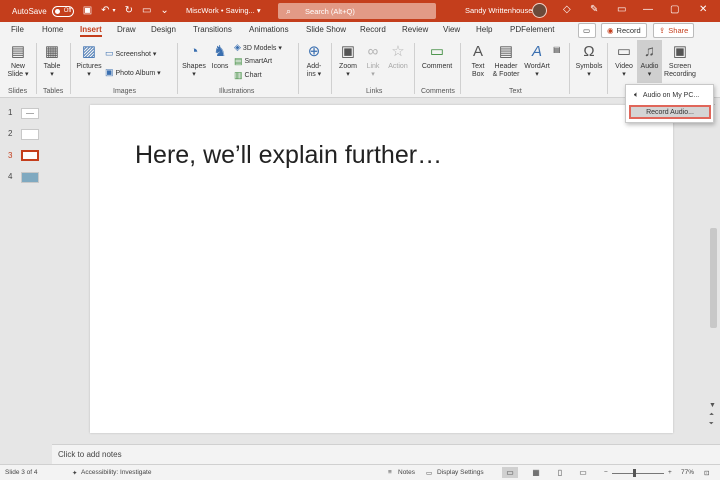 The height and width of the screenshot is (480, 720). Describe the element at coordinates (105, 11) in the screenshot. I see `undo-icon: ↶` at that location.